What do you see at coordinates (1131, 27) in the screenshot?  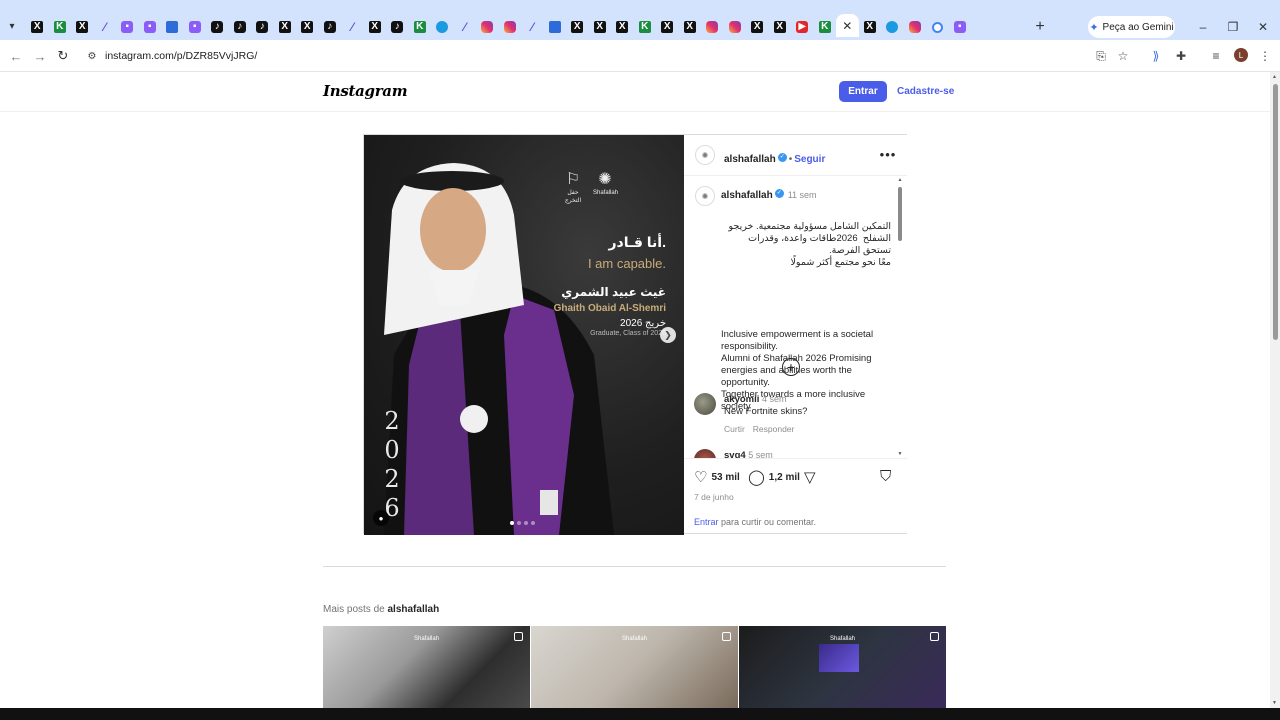 I see `gemini-button: ✦ Peça ao Gemini` at bounding box center [1131, 27].